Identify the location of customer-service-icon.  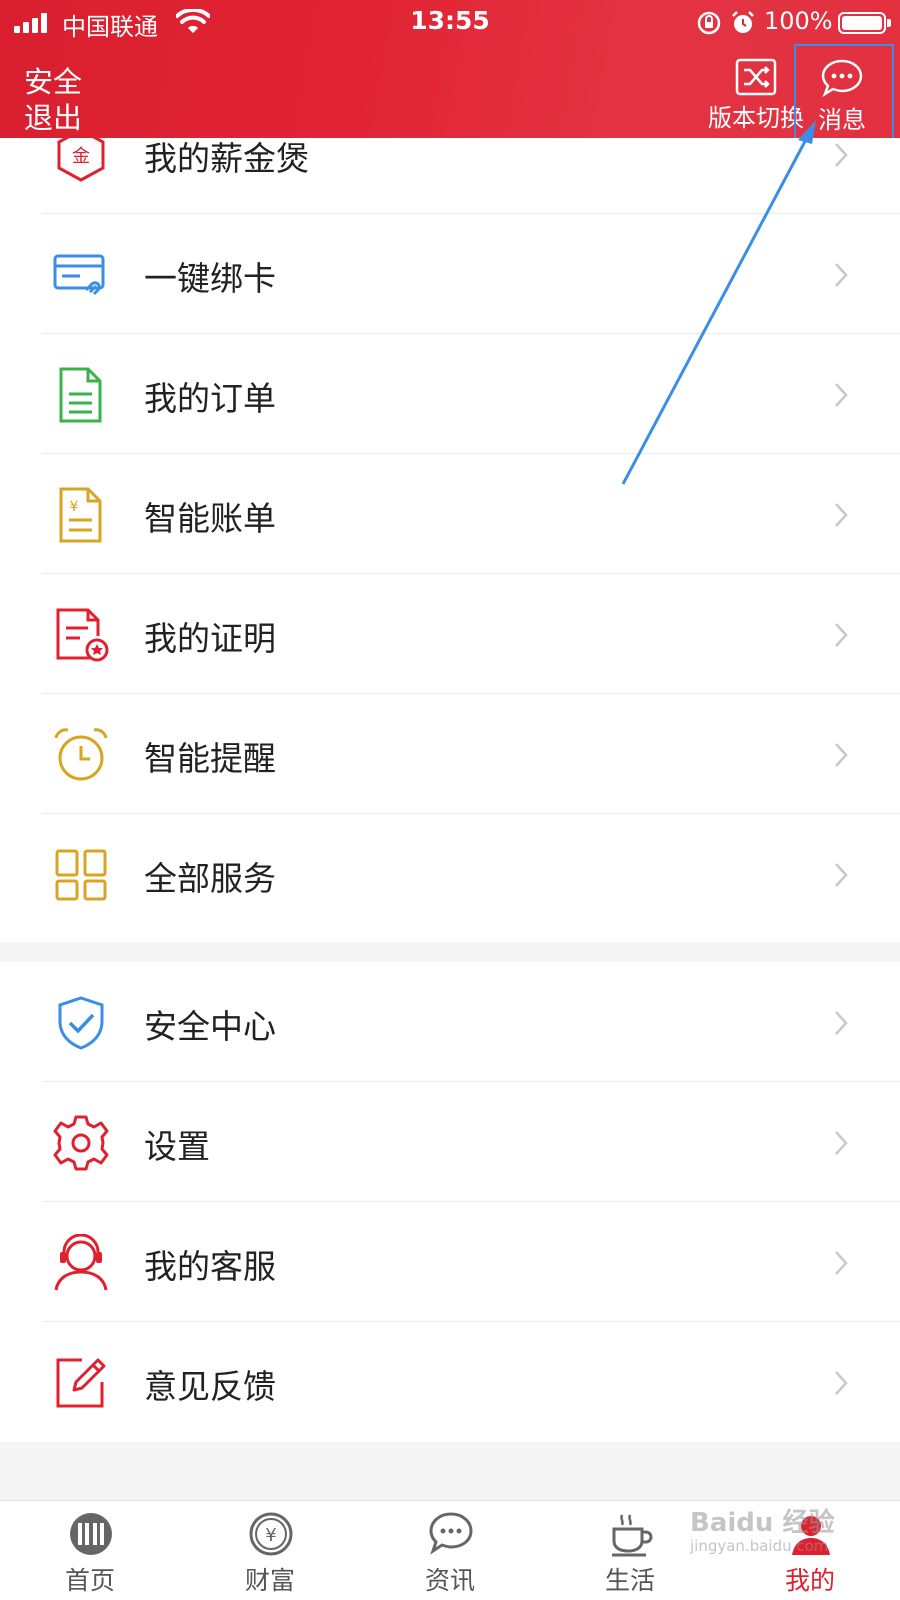
(81, 1262).